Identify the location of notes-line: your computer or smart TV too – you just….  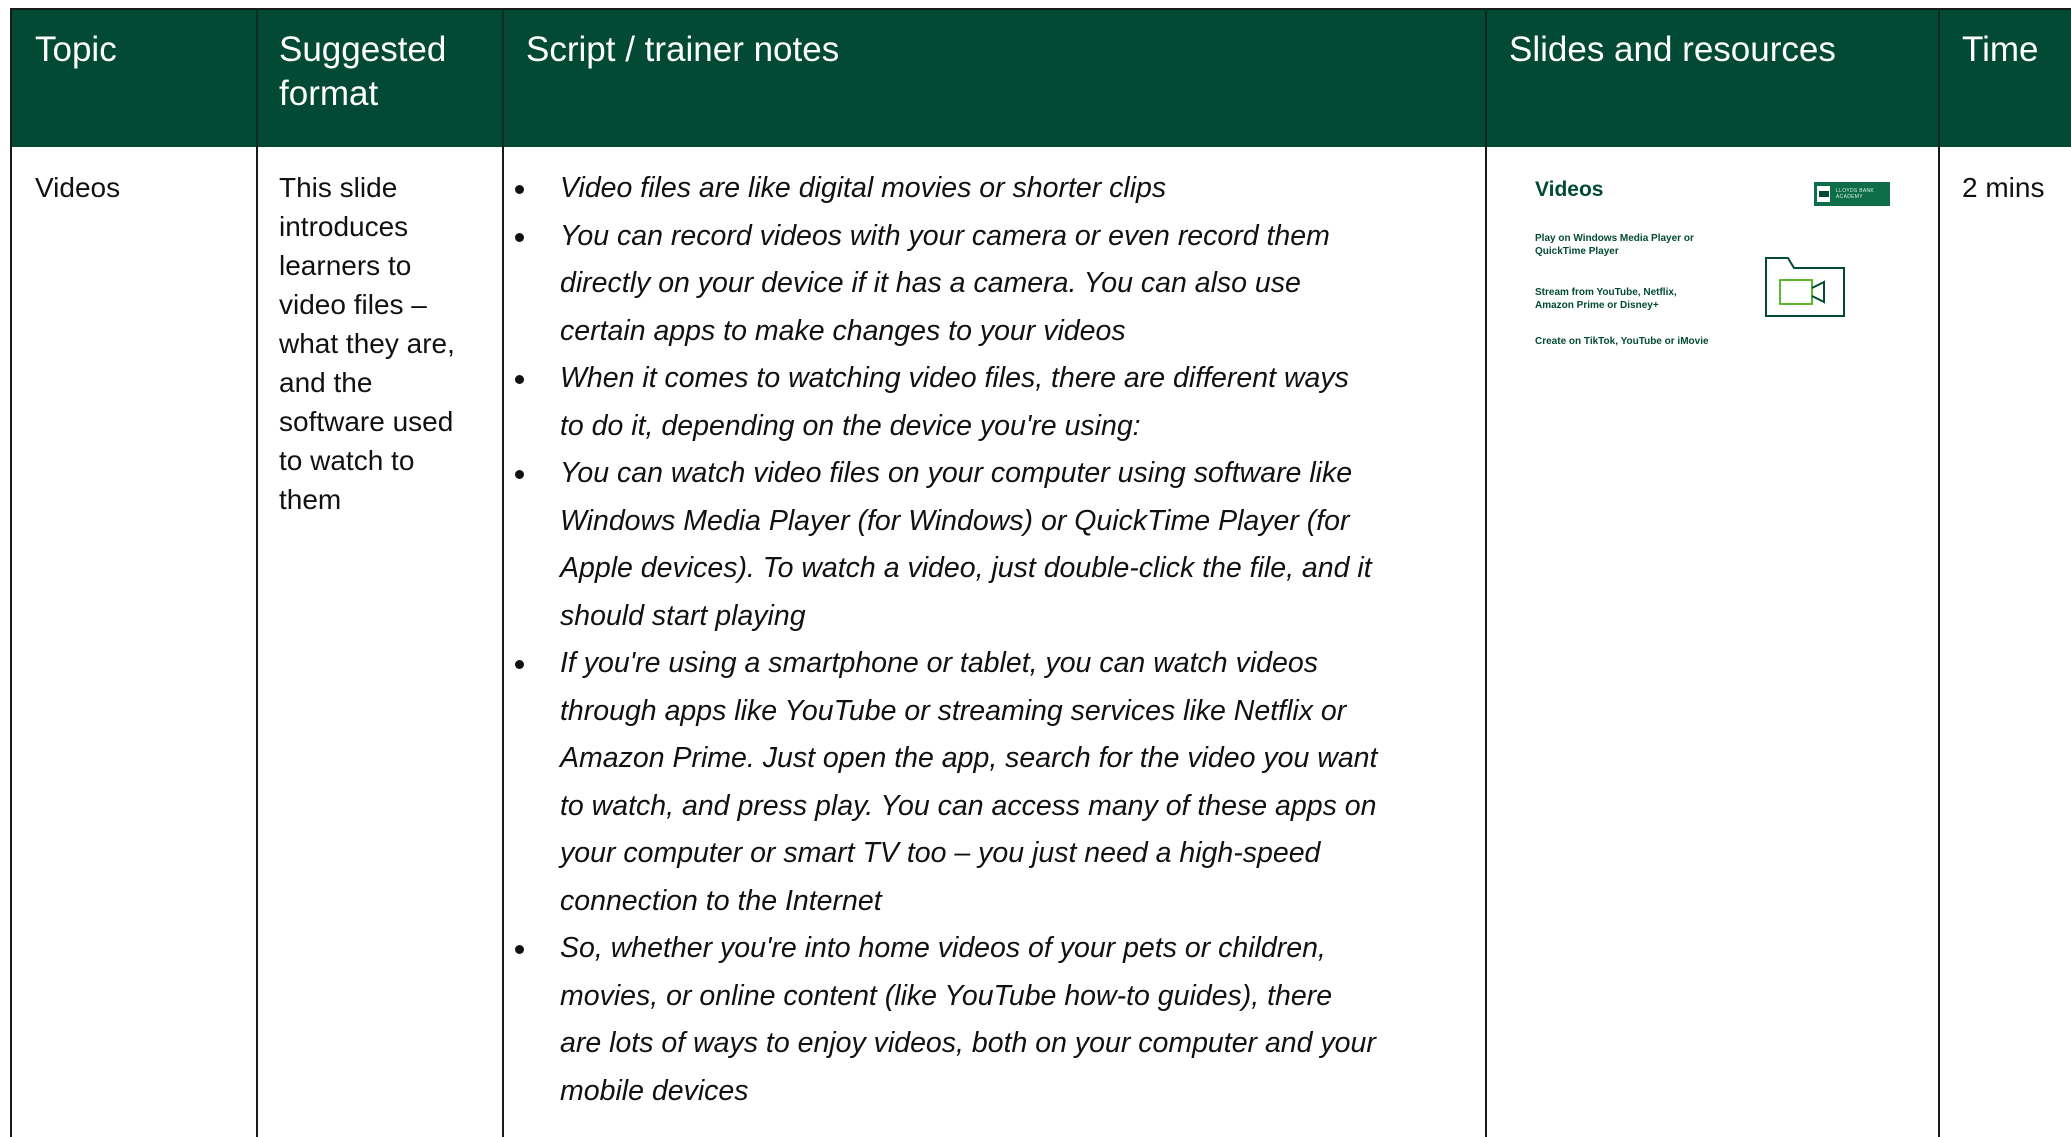
(940, 853).